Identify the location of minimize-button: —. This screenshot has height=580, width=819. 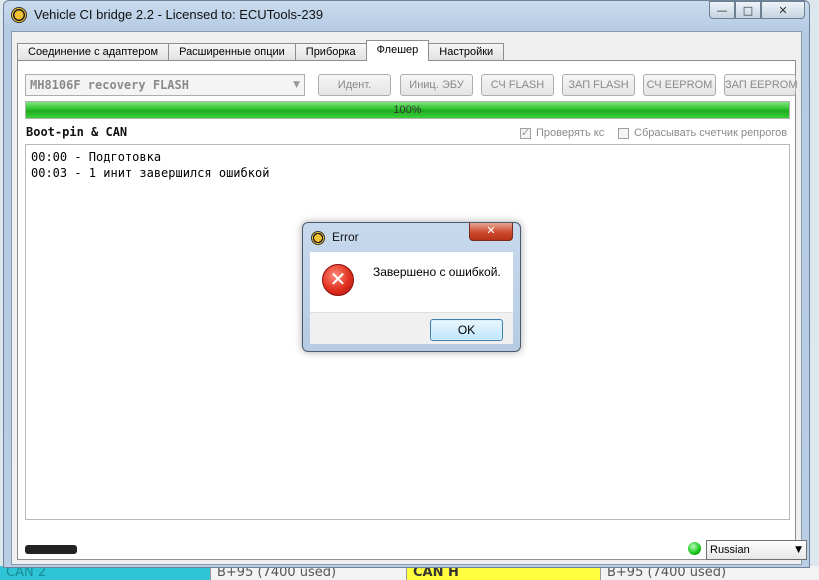
(722, 10).